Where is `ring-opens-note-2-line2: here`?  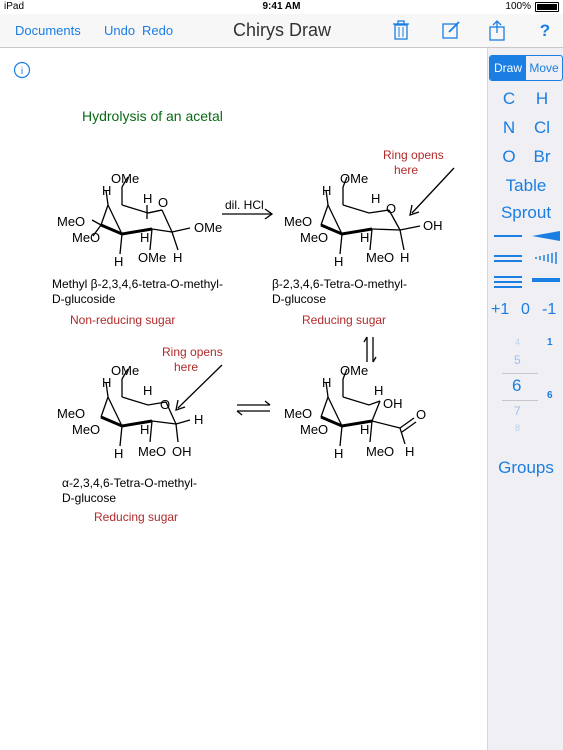
ring-opens-note-2-line2: here is located at coordinates (186, 367).